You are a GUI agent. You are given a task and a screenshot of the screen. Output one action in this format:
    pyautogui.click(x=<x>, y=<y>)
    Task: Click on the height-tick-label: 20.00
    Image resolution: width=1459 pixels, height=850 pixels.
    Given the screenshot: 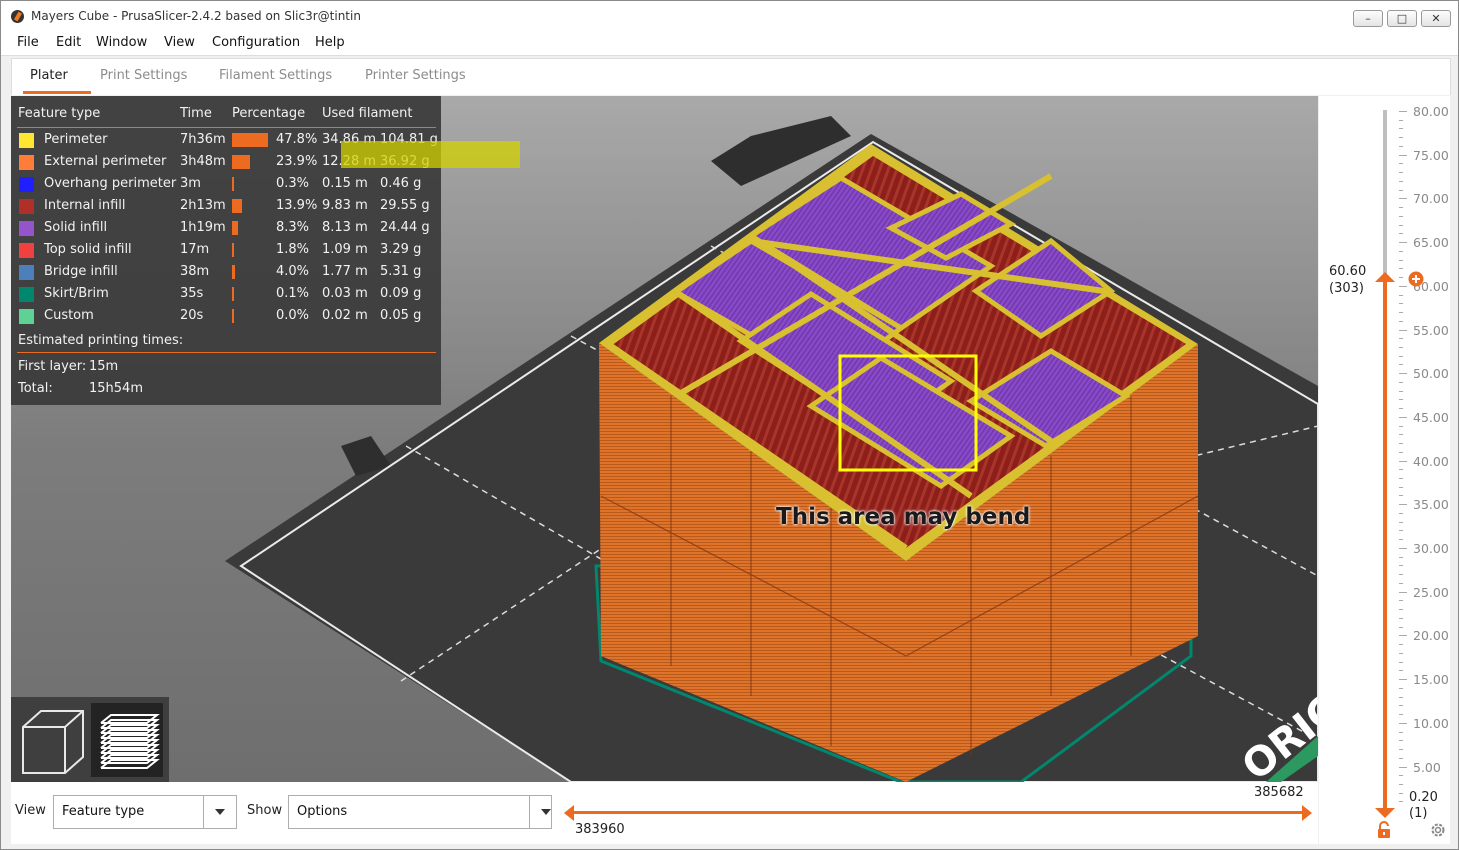 What is the action you would take?
    pyautogui.click(x=1431, y=636)
    